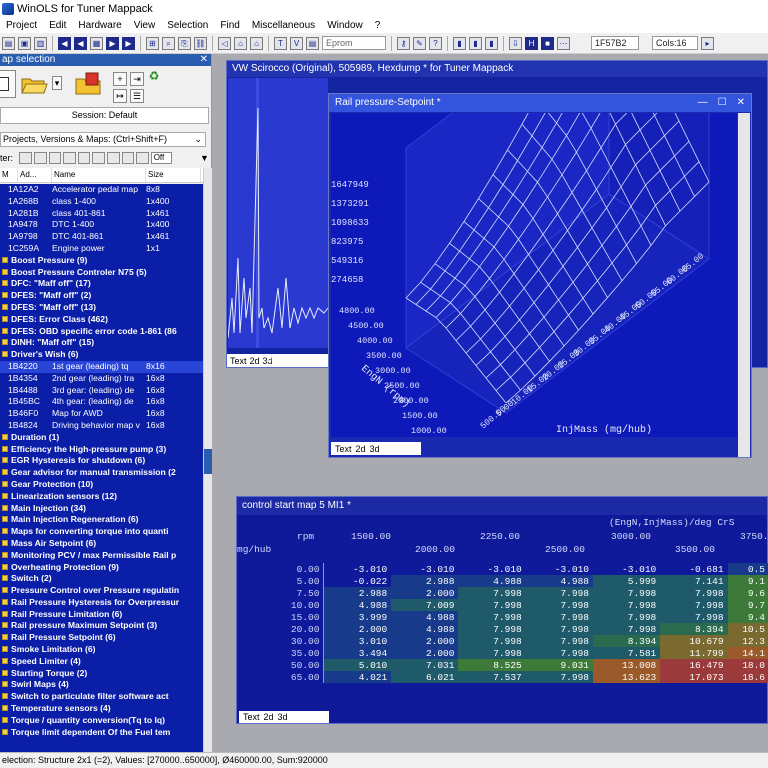  What do you see at coordinates (425, 605) in the screenshot?
I see `table-cell: 7.009` at bounding box center [425, 605].